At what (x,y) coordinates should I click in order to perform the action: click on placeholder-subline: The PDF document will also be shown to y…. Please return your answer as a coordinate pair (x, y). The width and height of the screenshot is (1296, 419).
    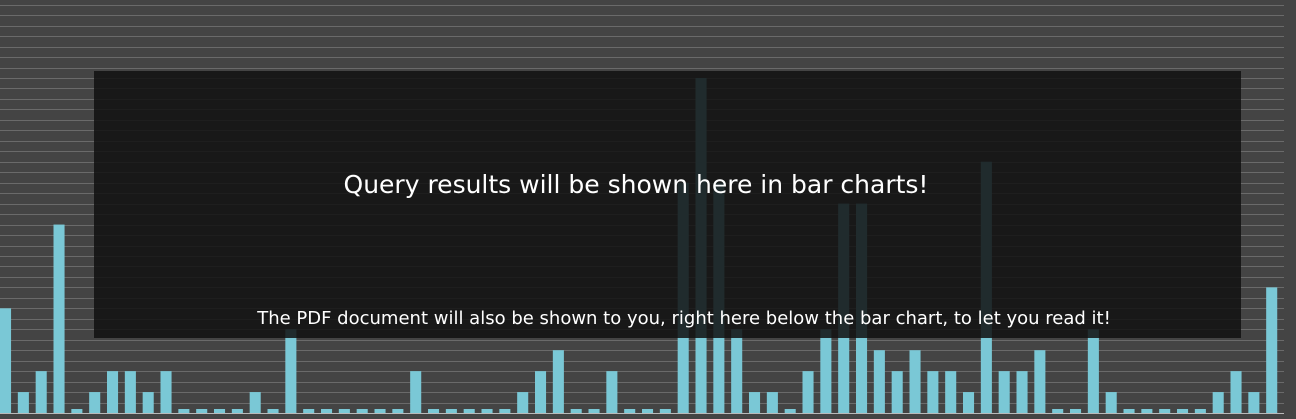
    Looking at the image, I should click on (684, 318).